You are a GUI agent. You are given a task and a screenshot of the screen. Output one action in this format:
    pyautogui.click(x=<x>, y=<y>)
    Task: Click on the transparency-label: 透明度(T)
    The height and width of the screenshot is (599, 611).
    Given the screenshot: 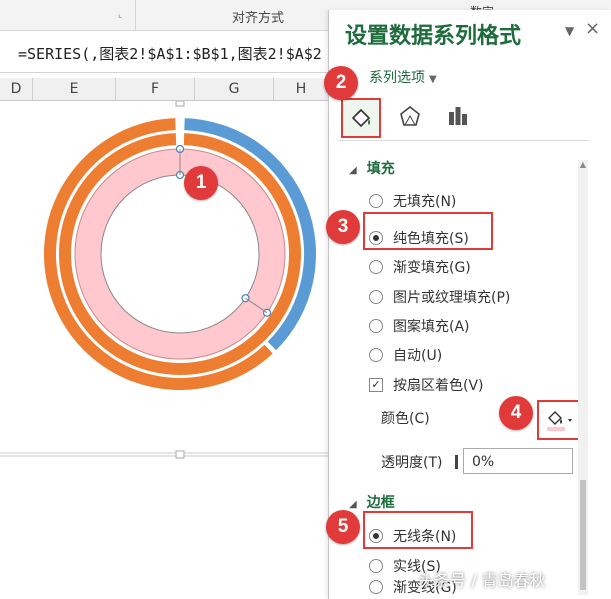 What is the action you would take?
    pyautogui.click(x=412, y=463)
    